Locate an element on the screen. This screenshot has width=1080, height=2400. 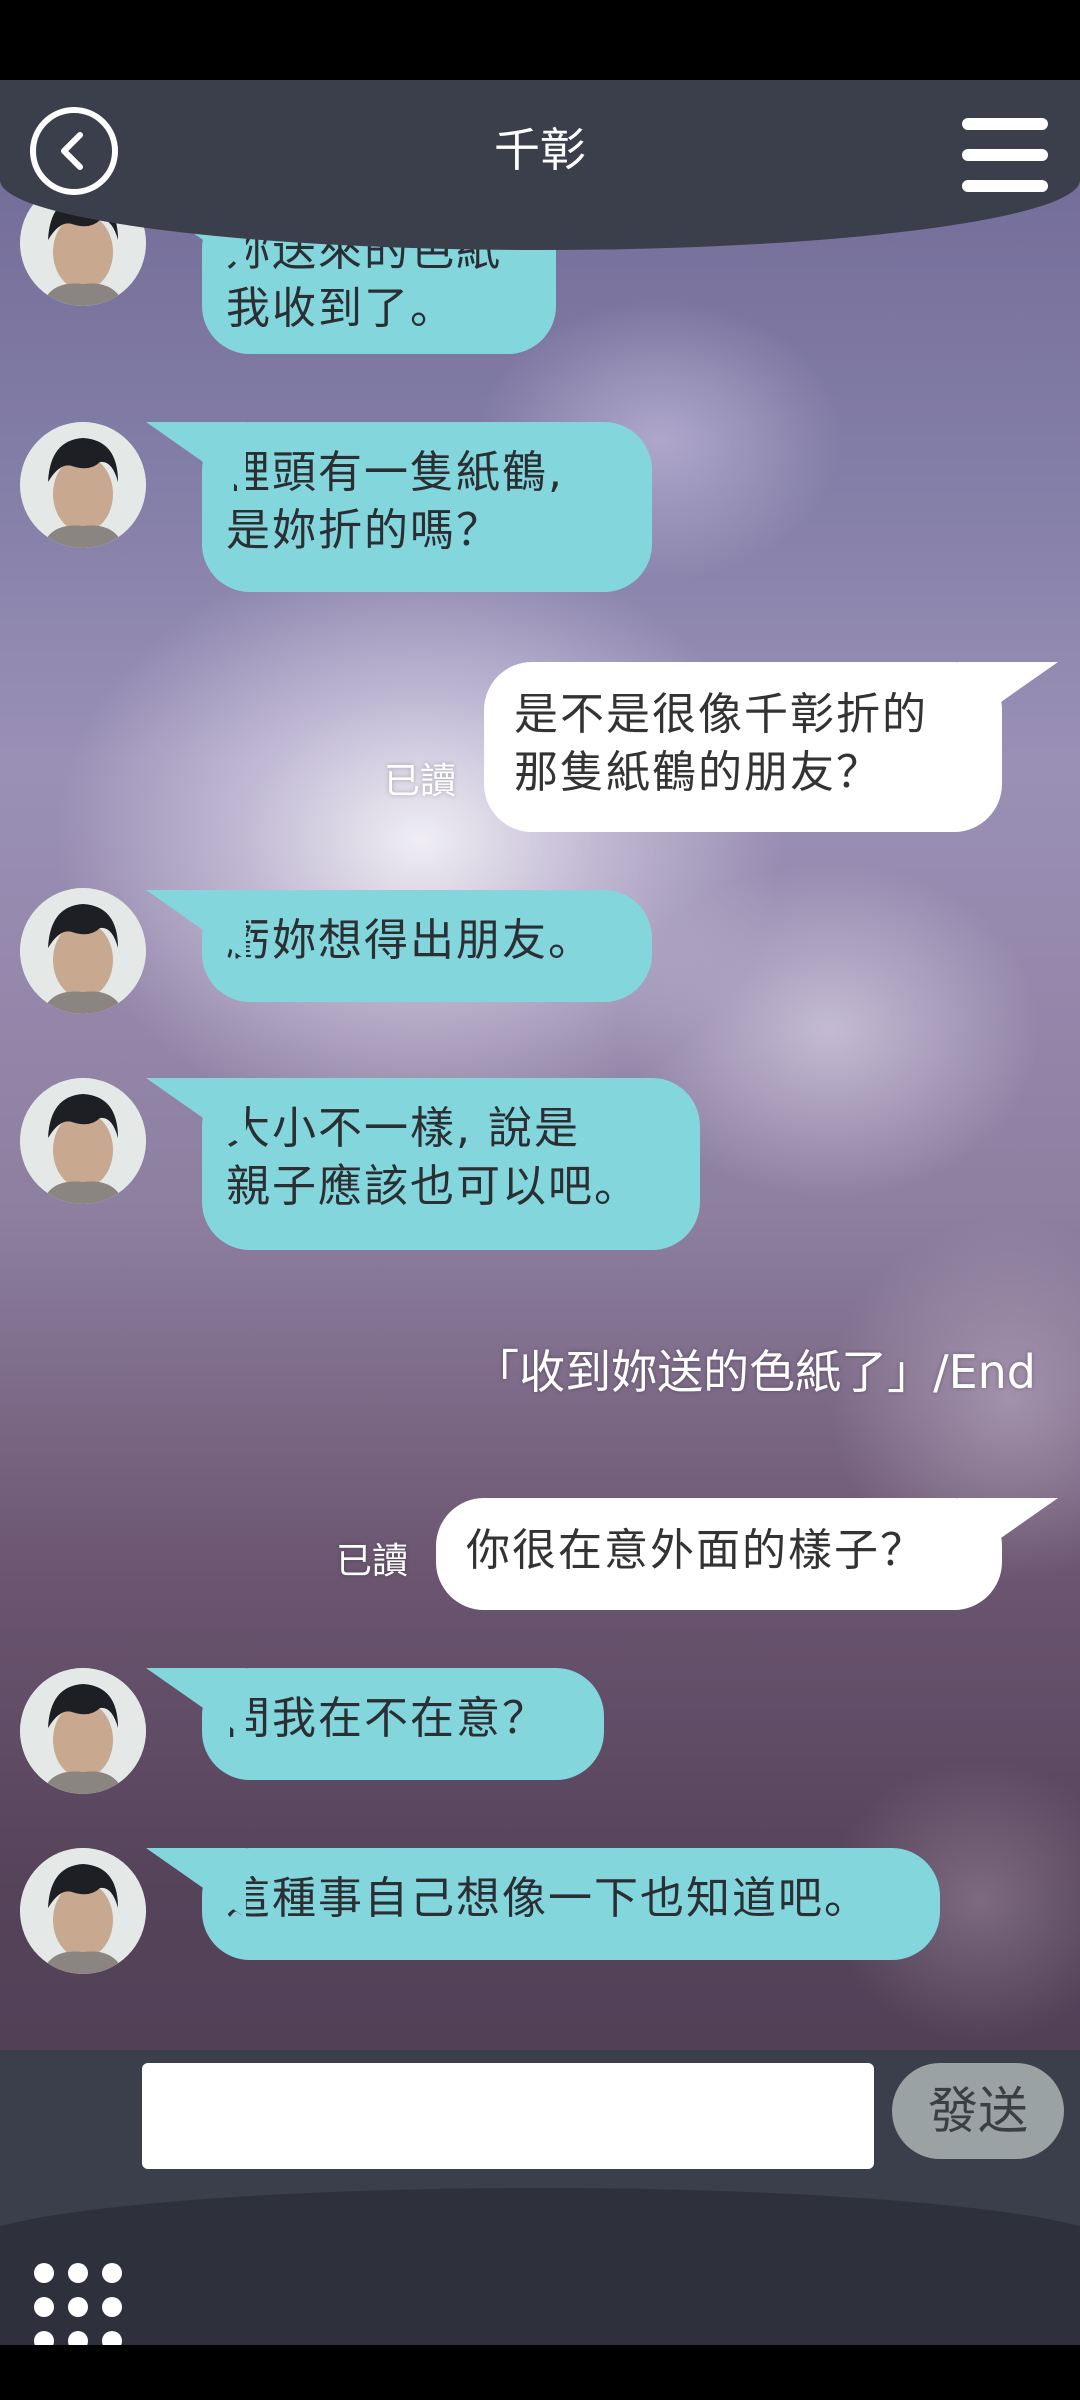
status-bar is located at coordinates (540, 40).